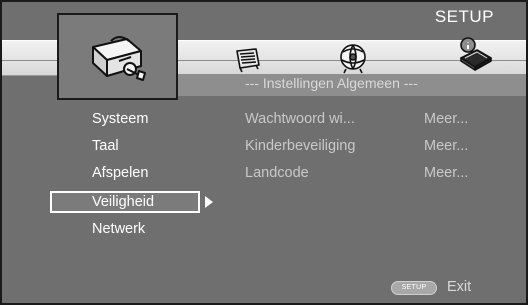 Image resolution: width=528 pixels, height=305 pixels. What do you see at coordinates (464, 16) in the screenshot?
I see `screen-title: SETUP` at bounding box center [464, 16].